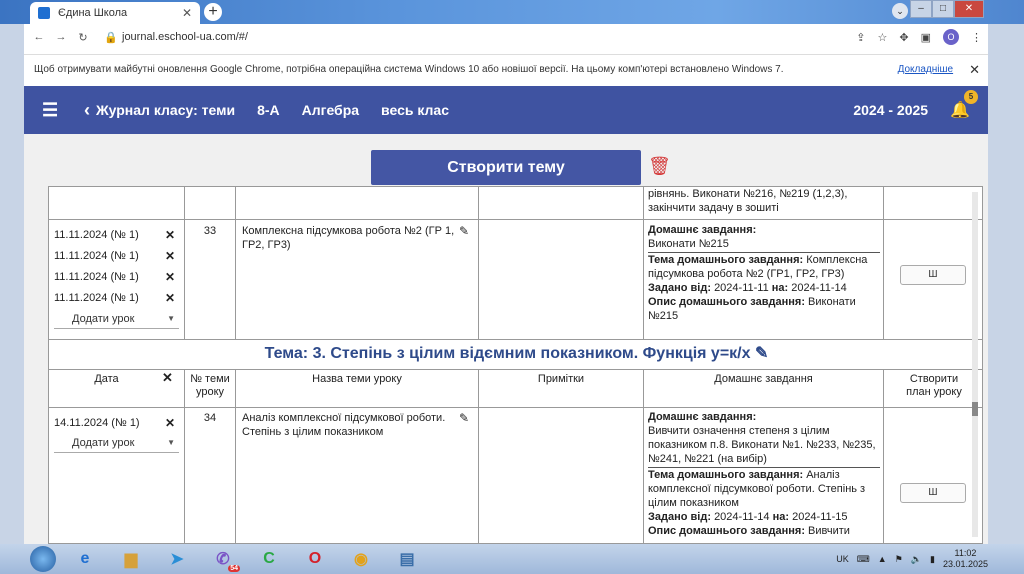  I want to click on window-preview-icon: ▤, so click(407, 559).